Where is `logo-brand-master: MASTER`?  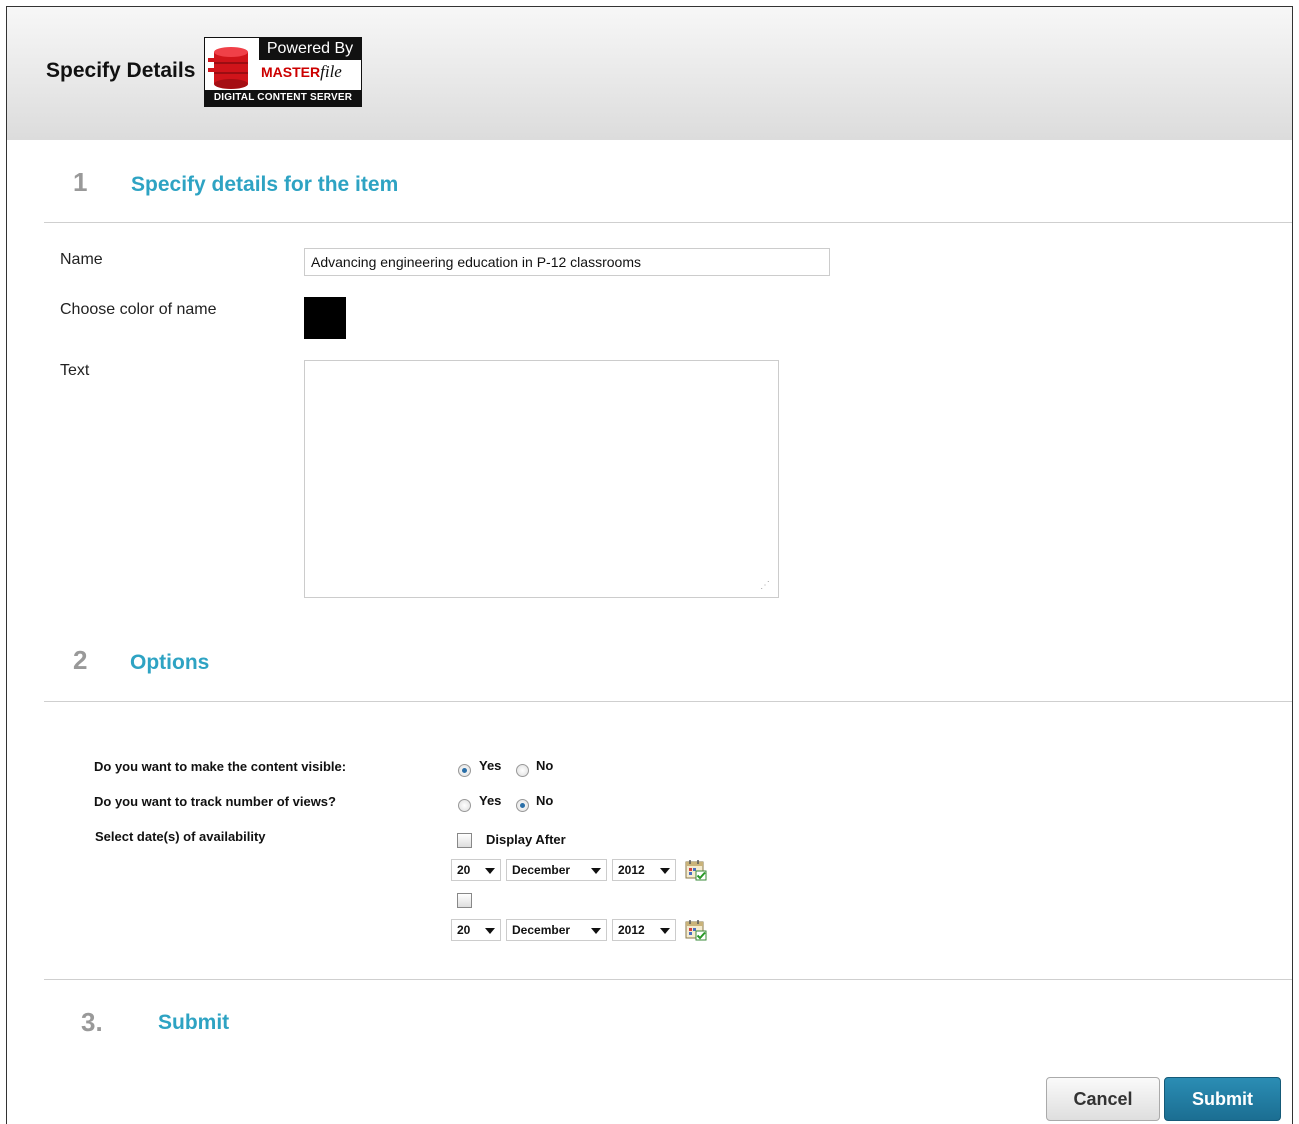 logo-brand-master: MASTER is located at coordinates (291, 72).